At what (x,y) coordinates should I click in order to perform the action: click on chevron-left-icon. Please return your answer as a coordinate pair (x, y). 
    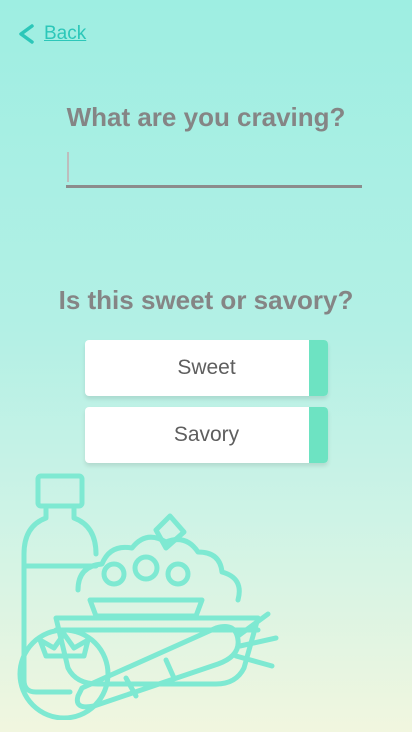
    Looking at the image, I should click on (26, 34).